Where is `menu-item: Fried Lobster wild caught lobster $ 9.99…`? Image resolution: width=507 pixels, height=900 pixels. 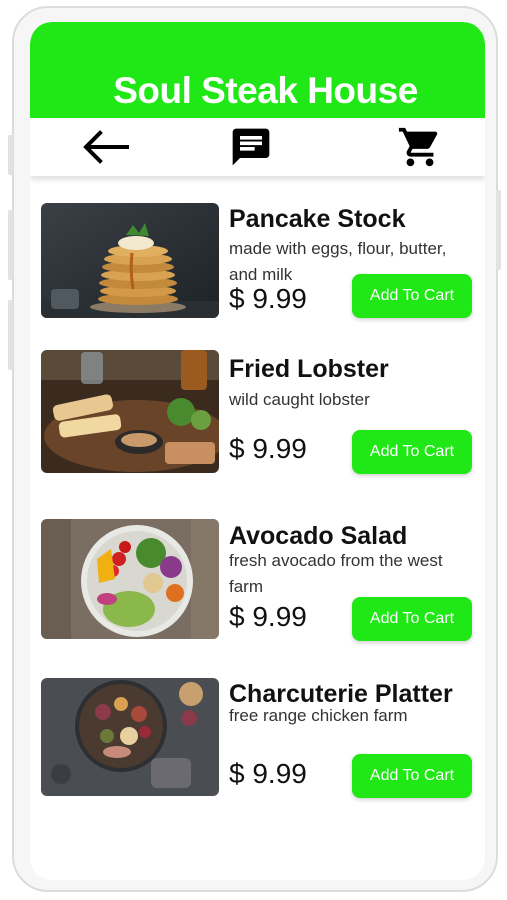 menu-item: Fried Lobster wild caught lobster $ 9.99… is located at coordinates (257, 411).